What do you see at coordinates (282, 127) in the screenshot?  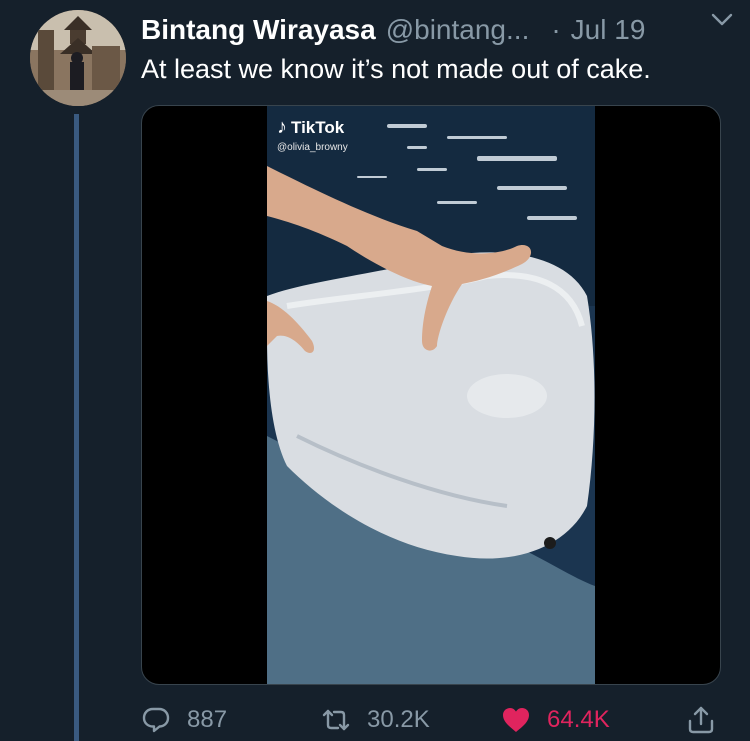 I see `tiktok-logo-icon: ♪` at bounding box center [282, 127].